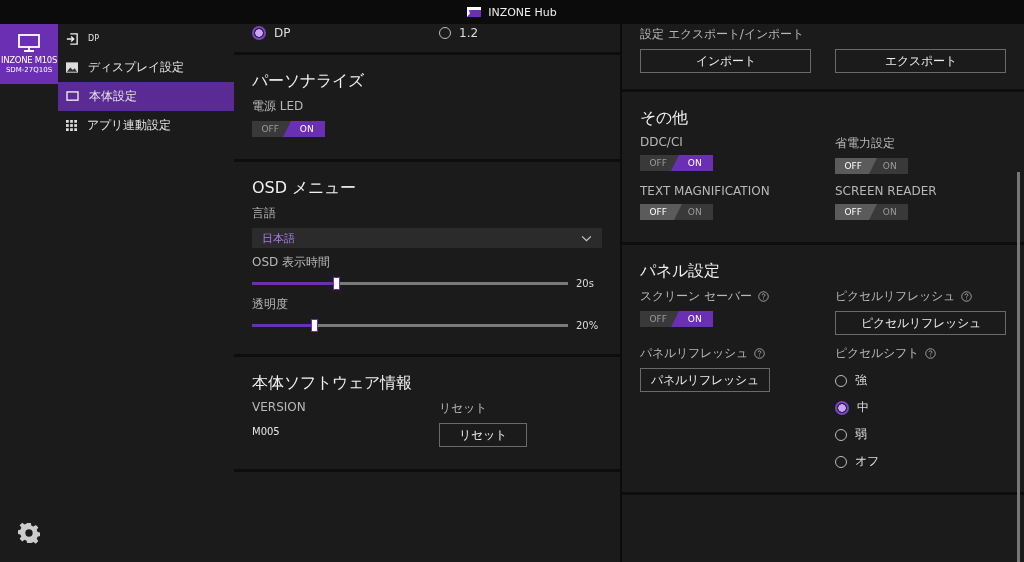 This screenshot has height=562, width=1024. I want to click on field-label: VERSION, so click(279, 407).